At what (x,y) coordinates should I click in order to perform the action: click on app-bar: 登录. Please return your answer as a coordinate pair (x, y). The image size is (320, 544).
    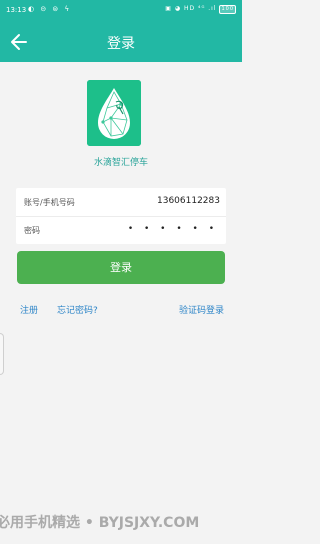
    Looking at the image, I should click on (121, 42).